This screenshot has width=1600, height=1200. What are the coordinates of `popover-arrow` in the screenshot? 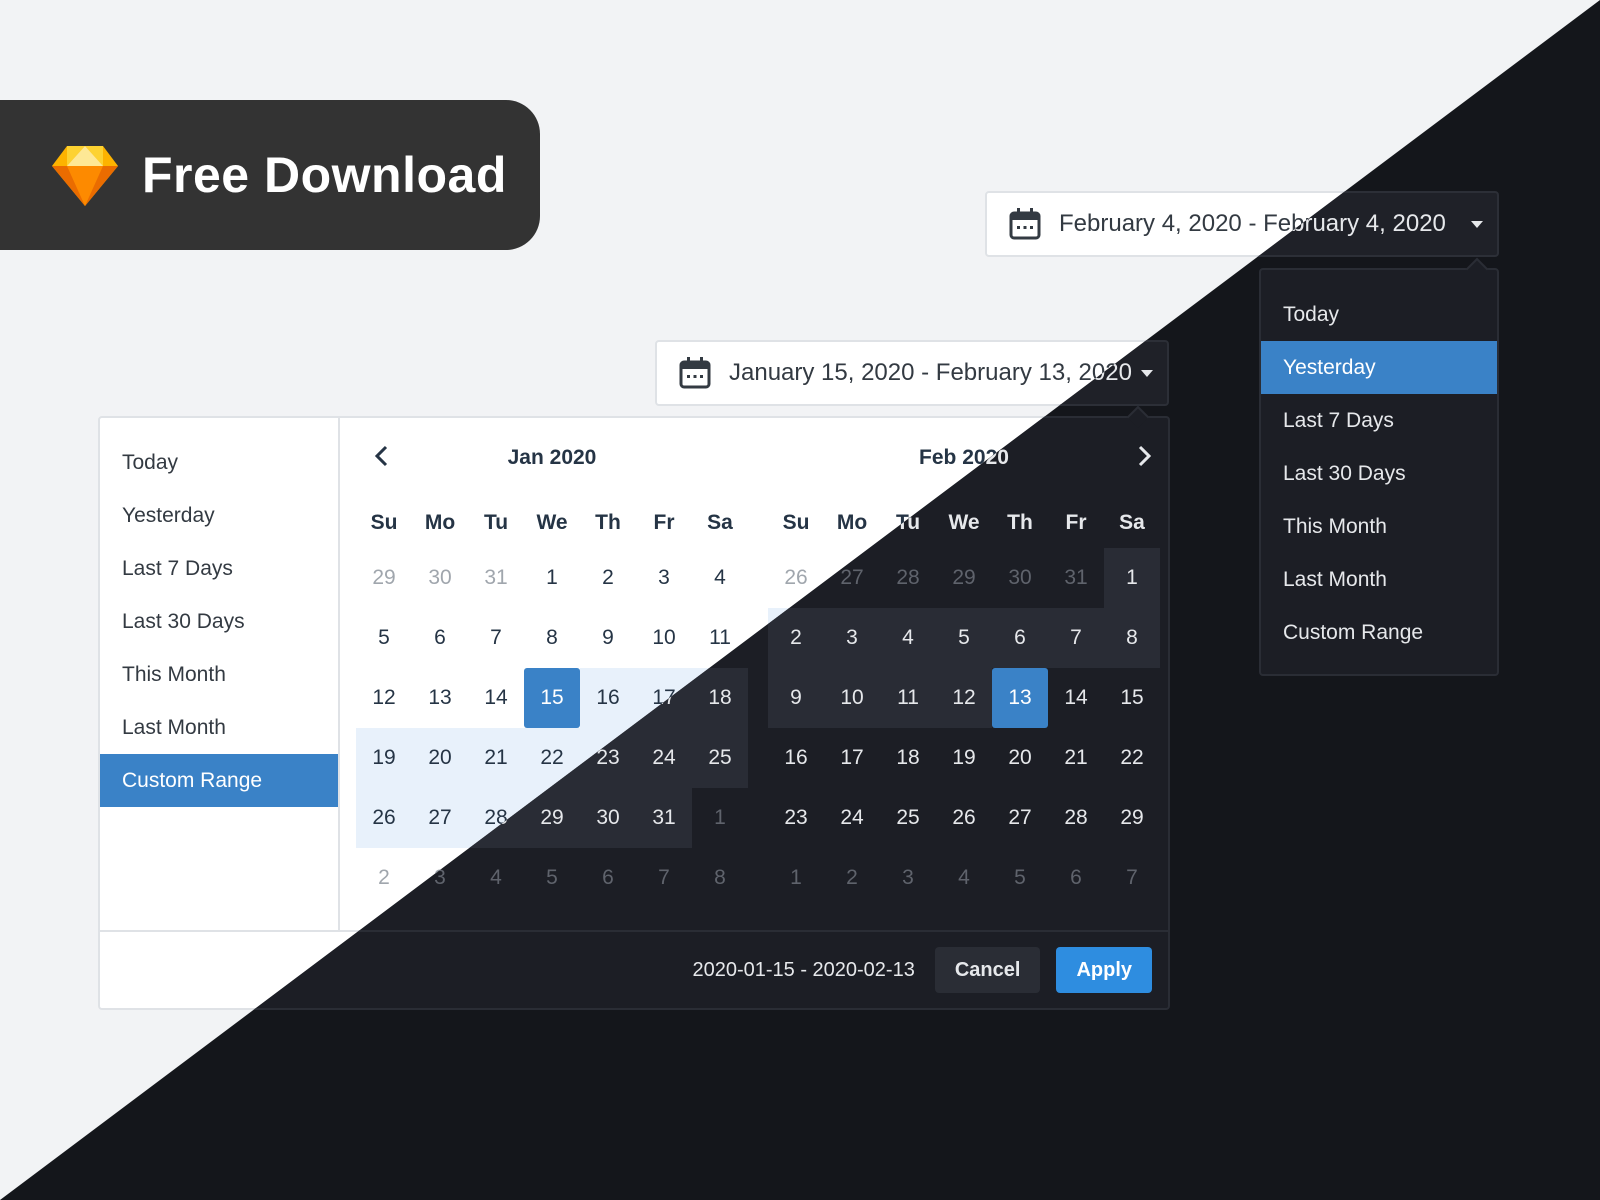 It's located at (1477, 269).